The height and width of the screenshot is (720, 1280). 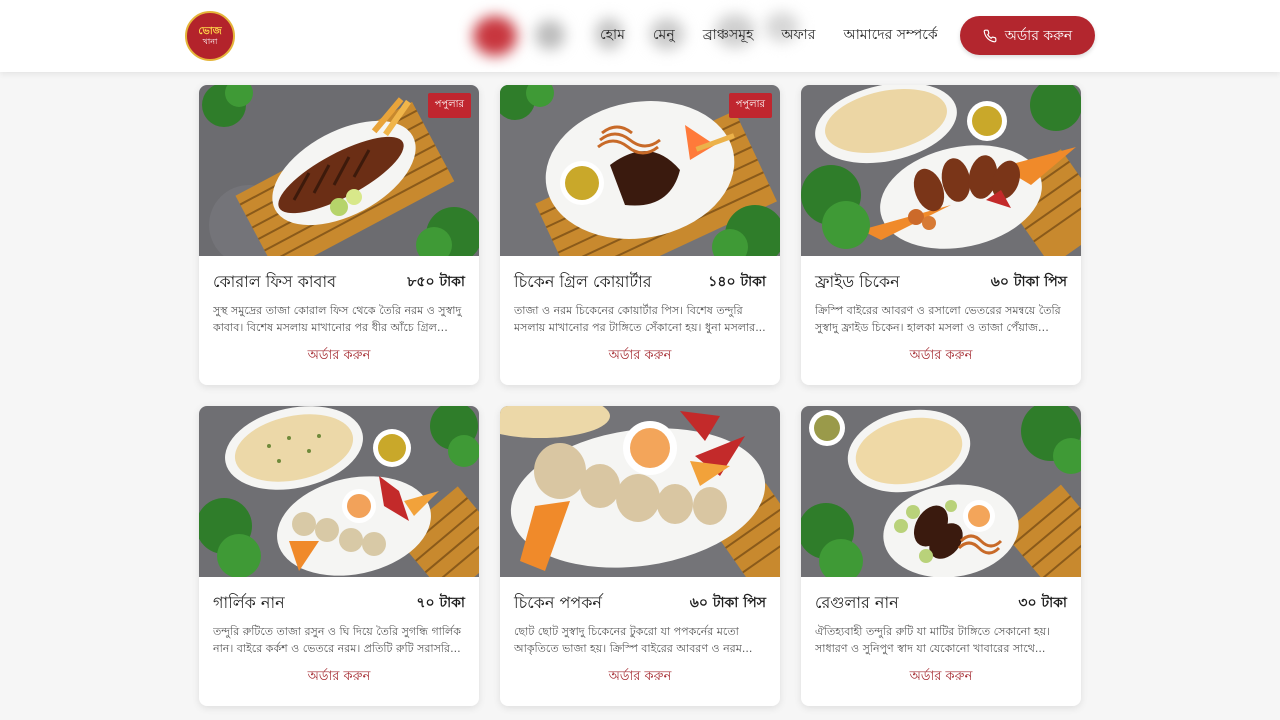 What do you see at coordinates (640, 170) in the screenshot?
I see `food-image-chicken-grill: পপুলার` at bounding box center [640, 170].